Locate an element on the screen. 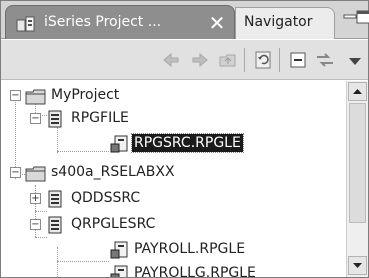  project-folder-icon is located at coordinates (35, 97).